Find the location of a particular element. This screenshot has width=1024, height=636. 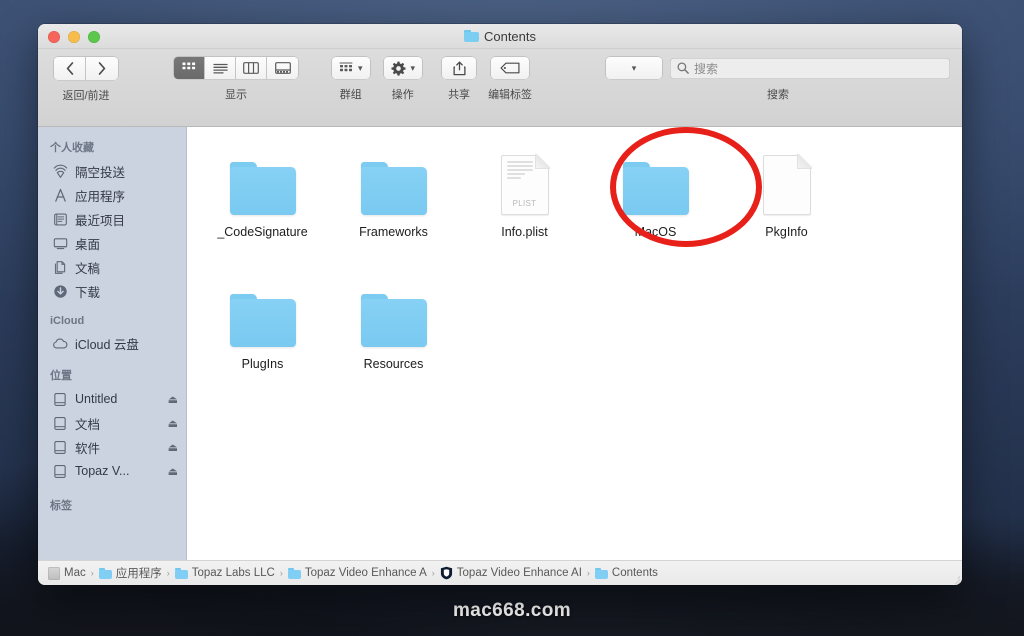

sidebar-item-topaz-drive: Topaz V... ⏏ is located at coordinates (112, 471).